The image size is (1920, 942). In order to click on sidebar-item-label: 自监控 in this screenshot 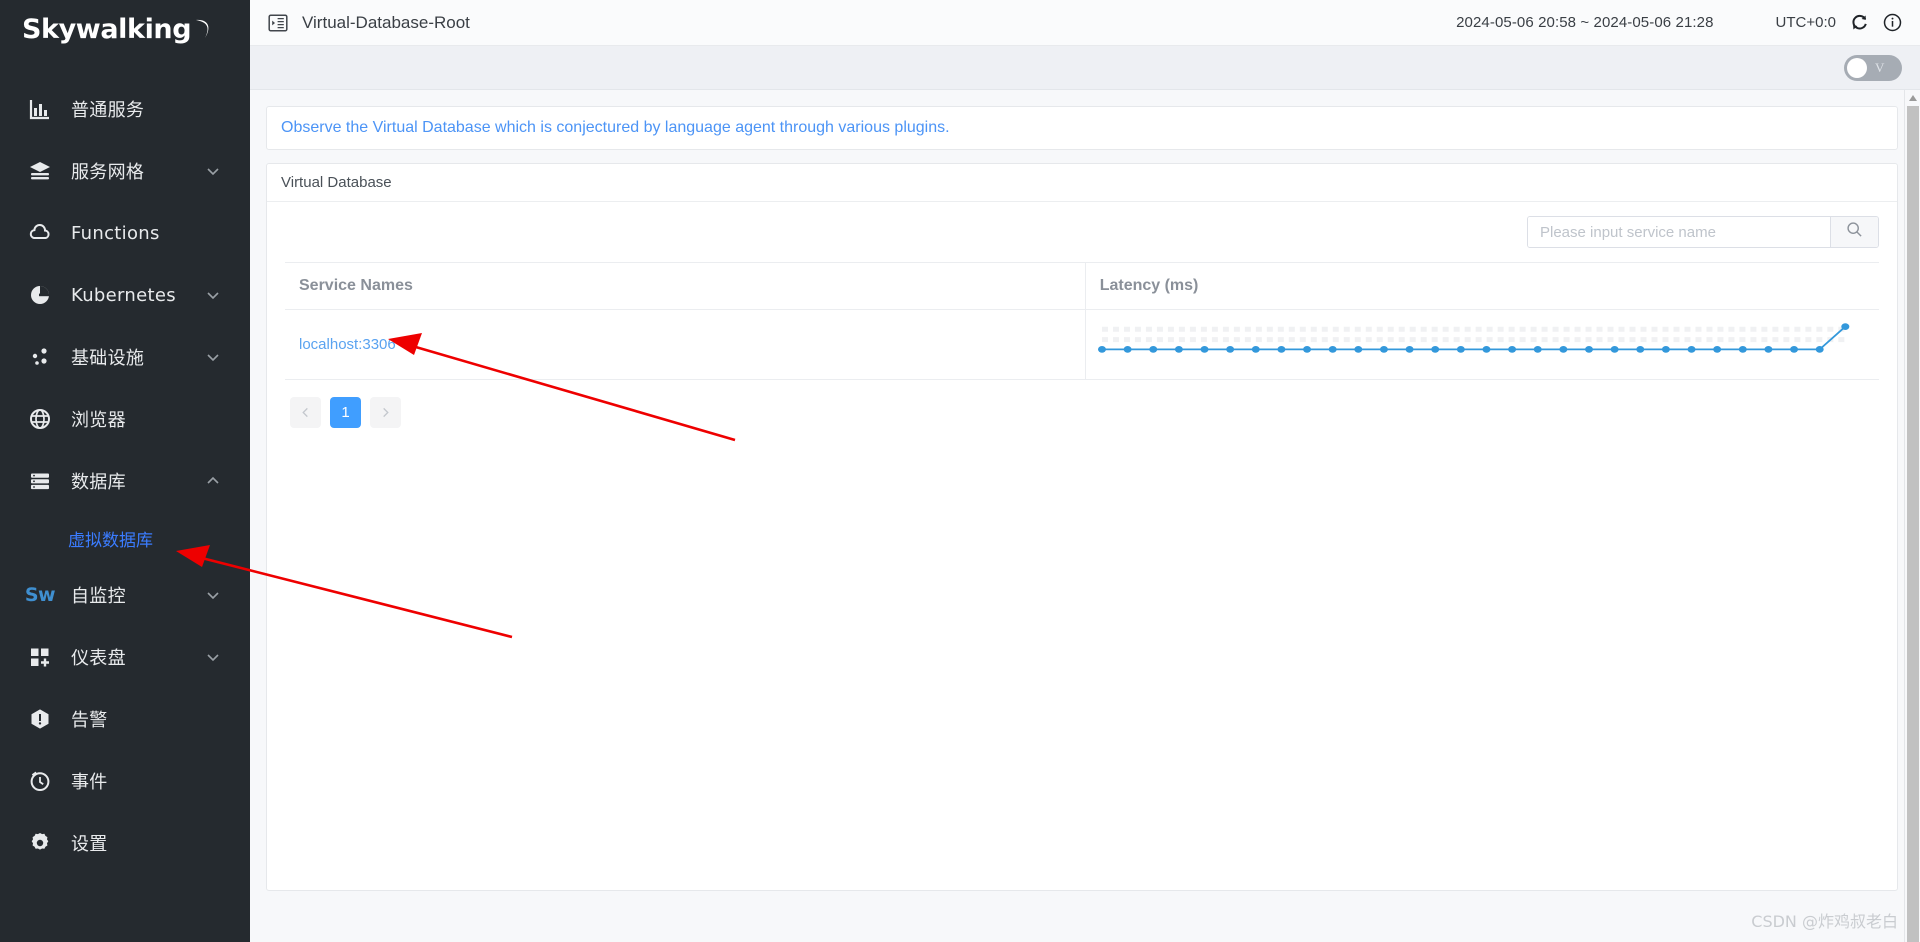, I will do `click(98, 596)`.